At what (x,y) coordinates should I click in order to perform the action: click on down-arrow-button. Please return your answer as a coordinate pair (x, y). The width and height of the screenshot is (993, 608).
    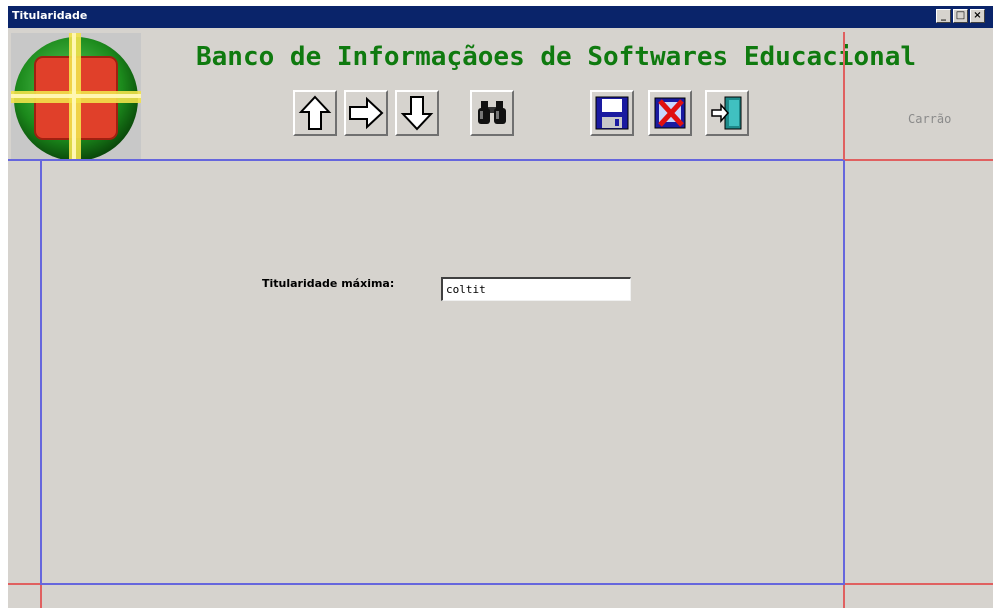
    Looking at the image, I should click on (417, 113).